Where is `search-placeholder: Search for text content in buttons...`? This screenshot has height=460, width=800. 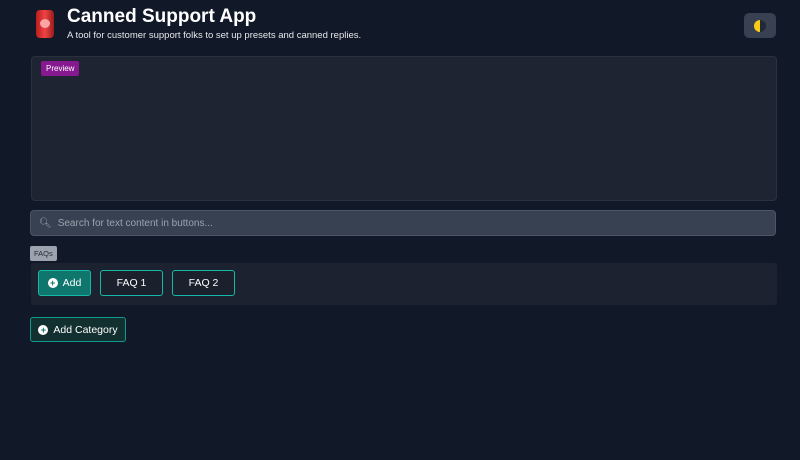
search-placeholder: Search for text content in buttons... is located at coordinates (135, 223).